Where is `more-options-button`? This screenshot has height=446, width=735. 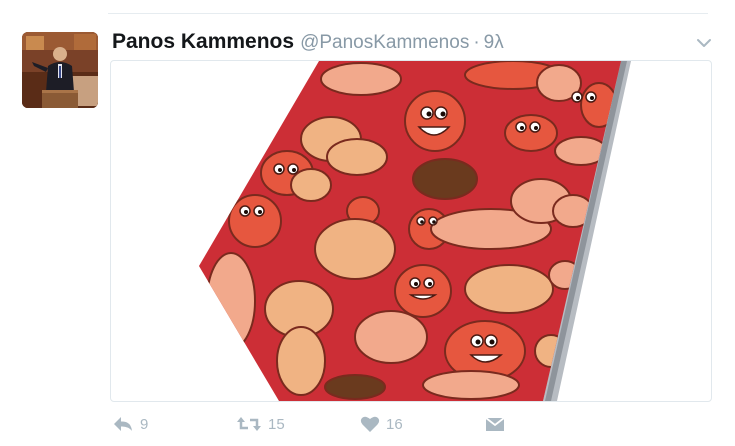
more-options-button is located at coordinates (704, 43).